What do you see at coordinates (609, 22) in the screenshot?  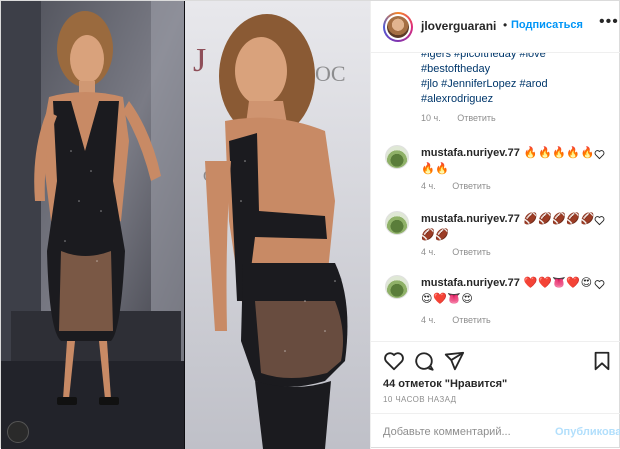 I see `more-options-icon: •••` at bounding box center [609, 22].